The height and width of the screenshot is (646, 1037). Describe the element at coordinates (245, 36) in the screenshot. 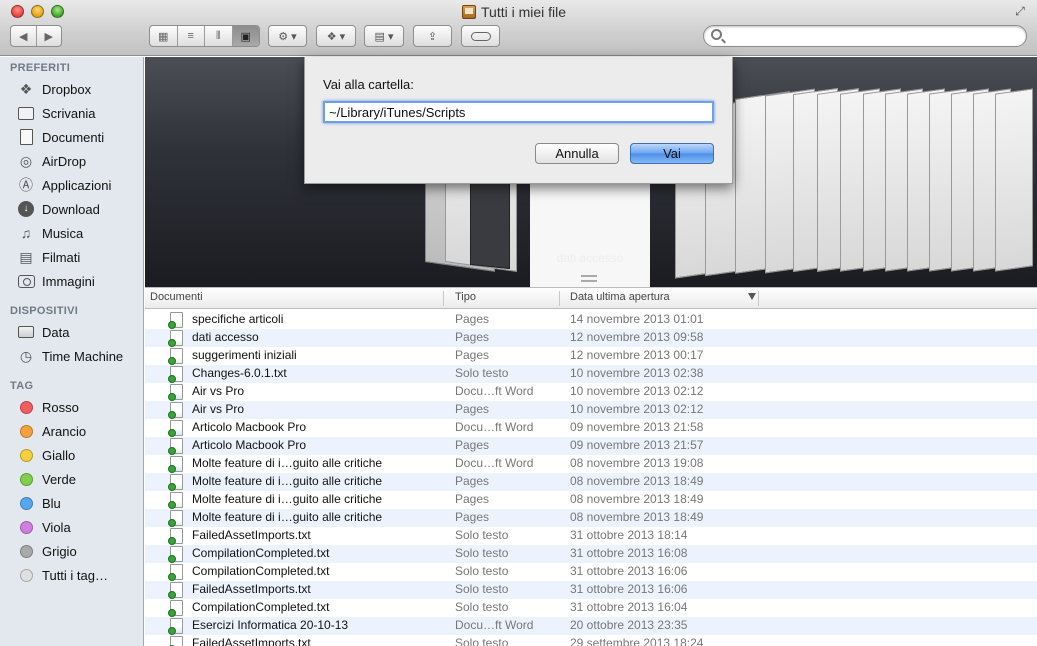

I see `coverflow-view-icon: ▣` at that location.